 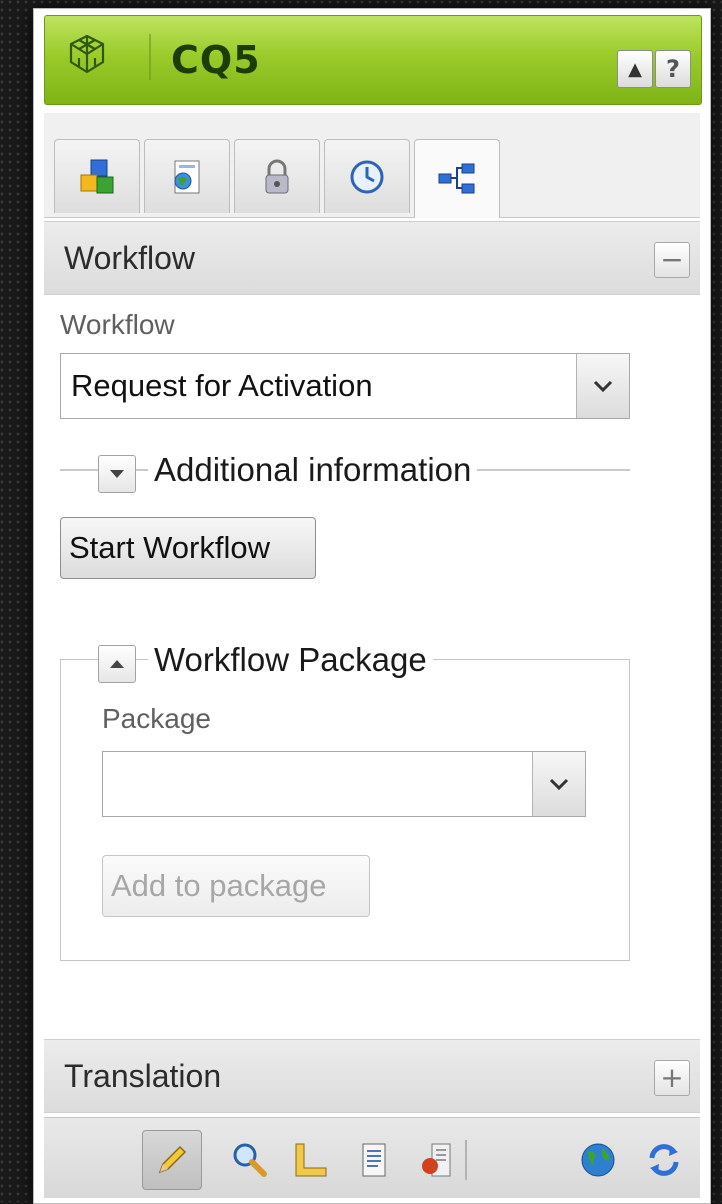 What do you see at coordinates (87, 54) in the screenshot?
I see `cq5-logo-icon` at bounding box center [87, 54].